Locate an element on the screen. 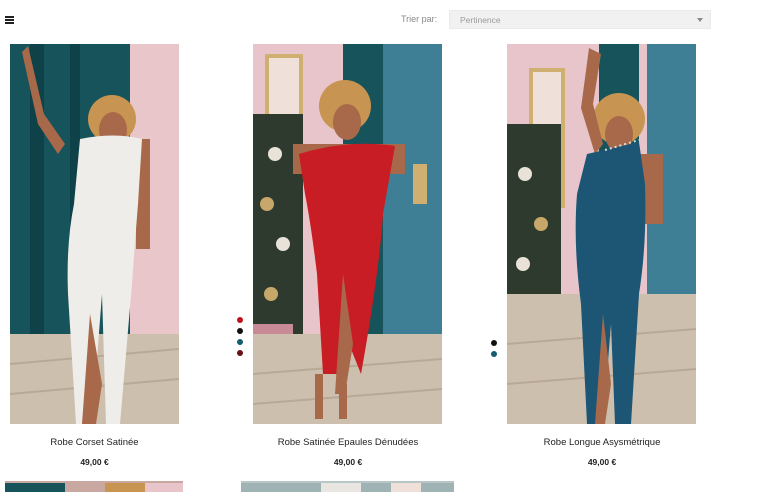  sort-label: Trier par: is located at coordinates (419, 19).